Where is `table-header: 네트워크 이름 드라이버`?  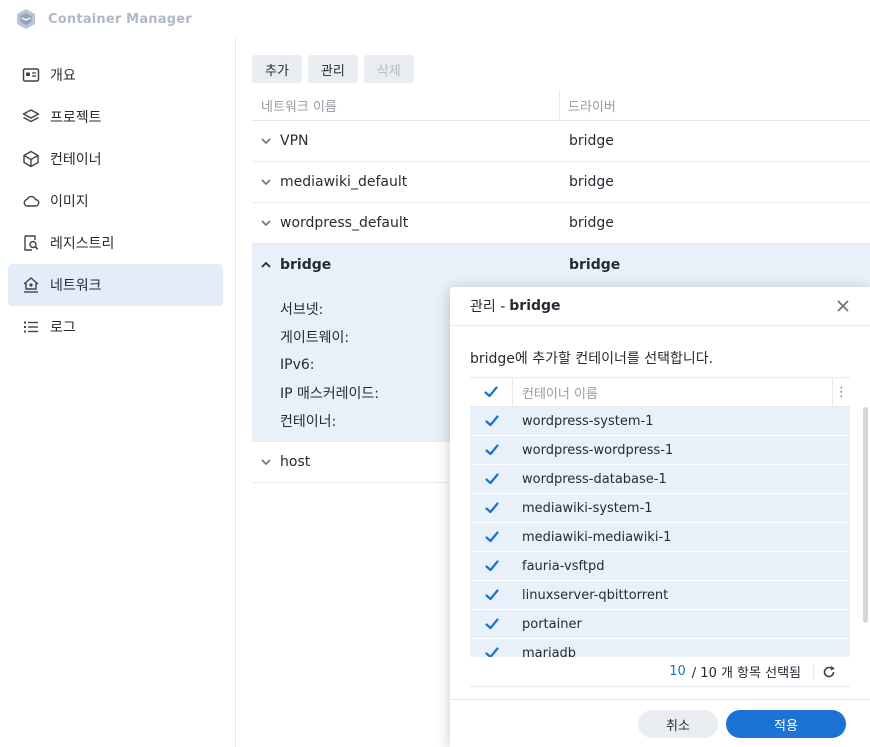
table-header: 네트워크 이름 드라이버 is located at coordinates (561, 105).